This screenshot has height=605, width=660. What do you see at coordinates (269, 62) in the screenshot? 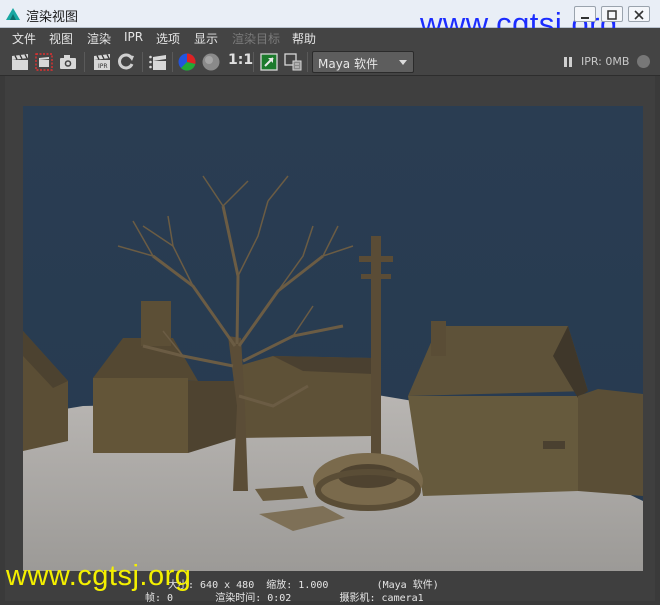
I see `keep-image-icon` at bounding box center [269, 62].